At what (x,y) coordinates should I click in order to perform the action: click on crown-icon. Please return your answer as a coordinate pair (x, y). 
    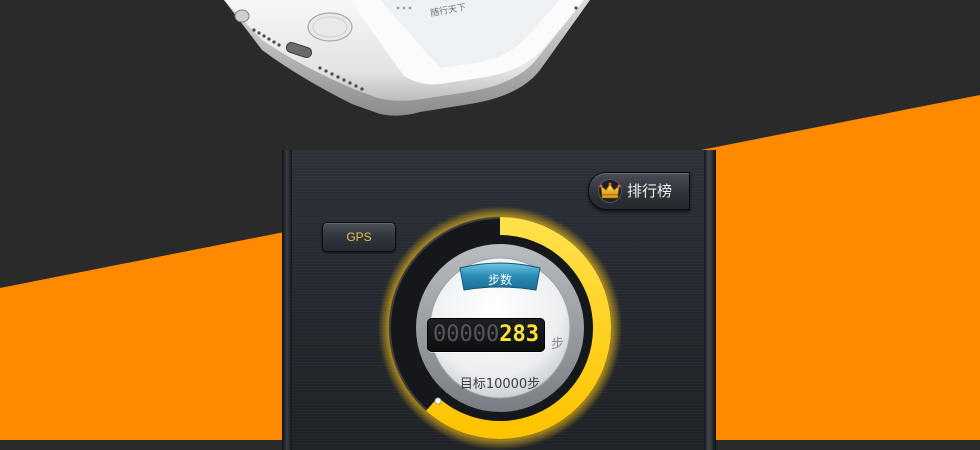
    Looking at the image, I should click on (610, 191).